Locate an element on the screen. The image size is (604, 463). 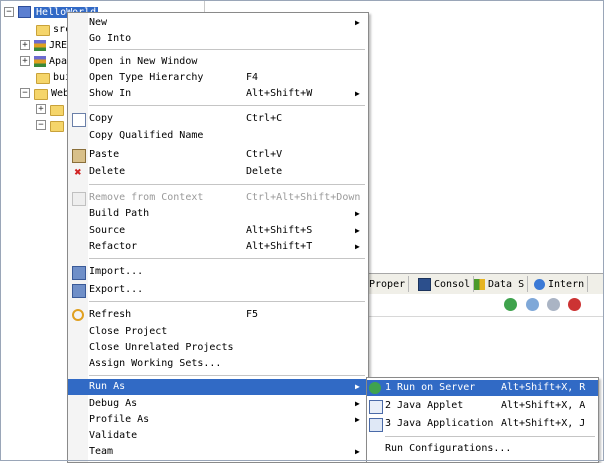
menu-item-go-into: Go Into is located at coordinates (218, 39).